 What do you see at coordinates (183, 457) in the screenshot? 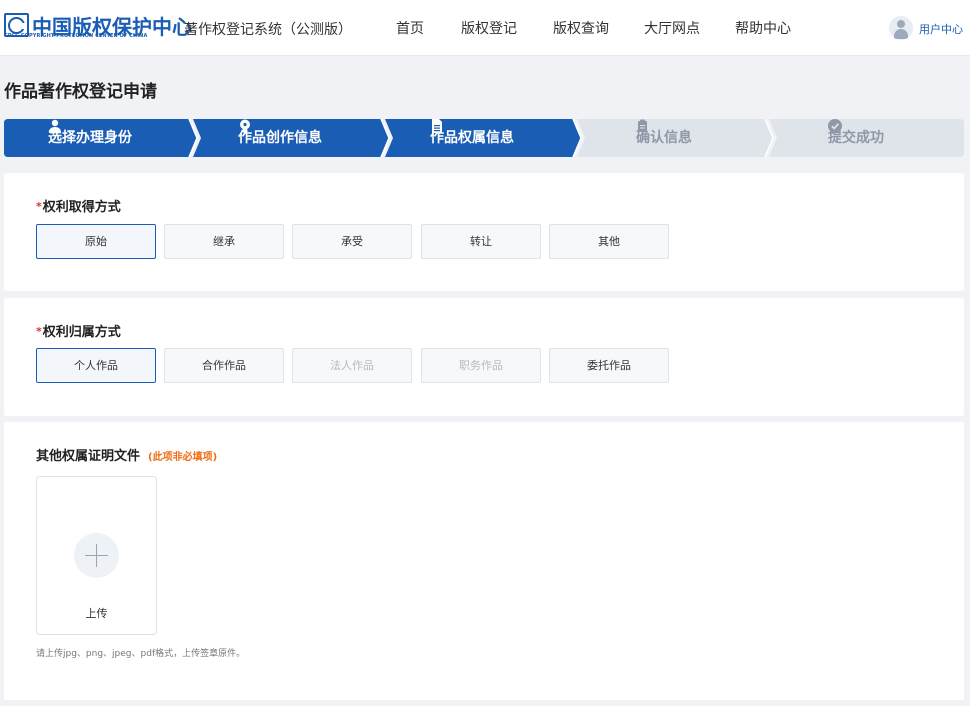
I see `optional-note: (此项非必填项)` at bounding box center [183, 457].